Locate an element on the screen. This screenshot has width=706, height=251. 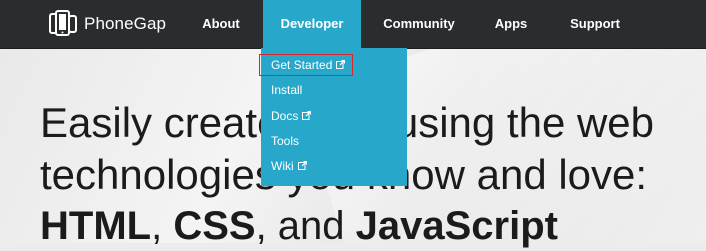
hero-headline-line3: HTML, CSS, and JavaScript is located at coordinates (299, 226).